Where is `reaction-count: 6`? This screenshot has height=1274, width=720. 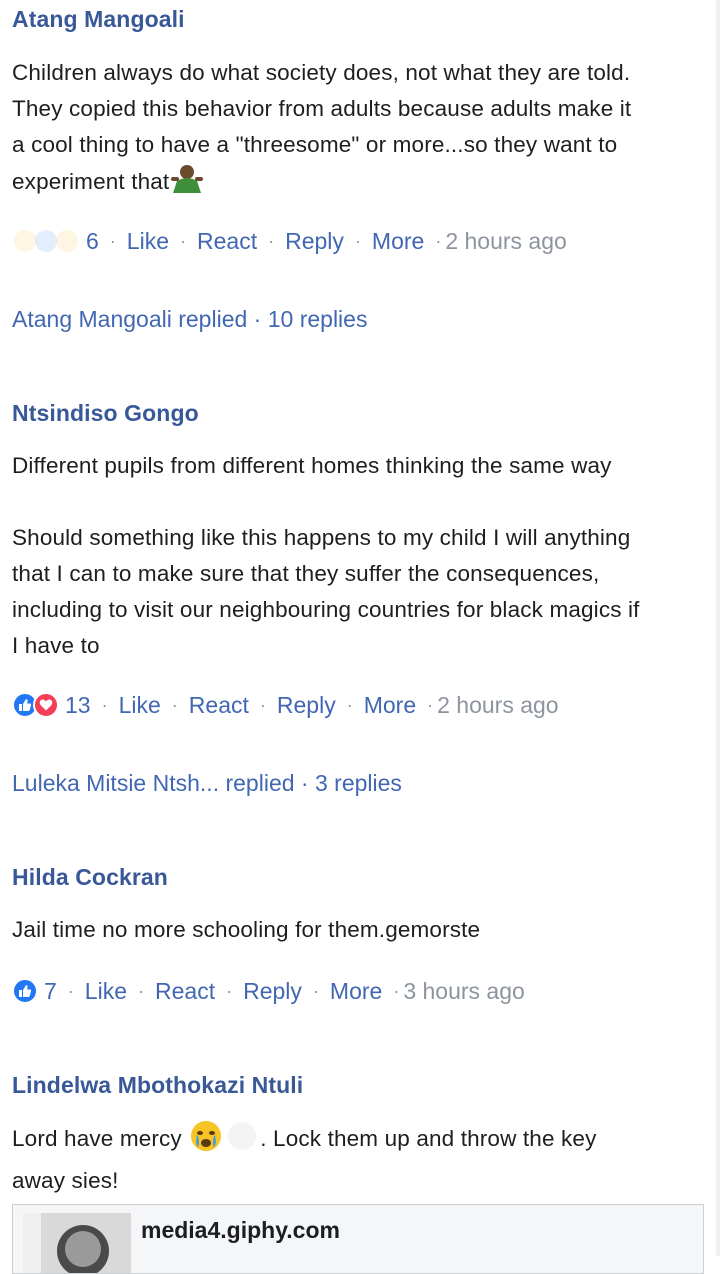
reaction-count: 6 is located at coordinates (92, 241).